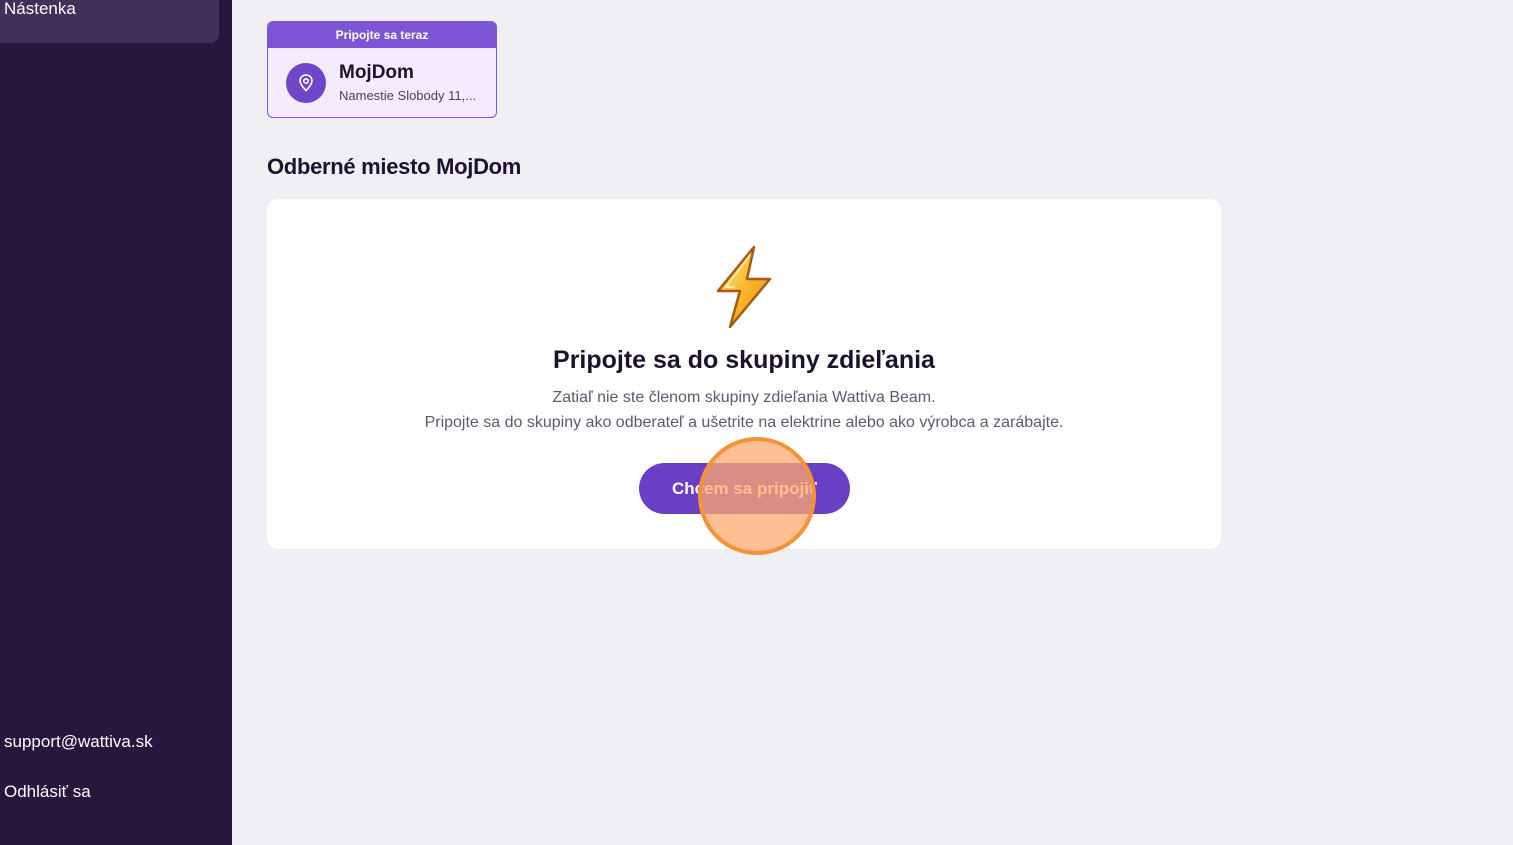  I want to click on join-title: Pripojte sa do skupiny zdieľania, so click(744, 360).